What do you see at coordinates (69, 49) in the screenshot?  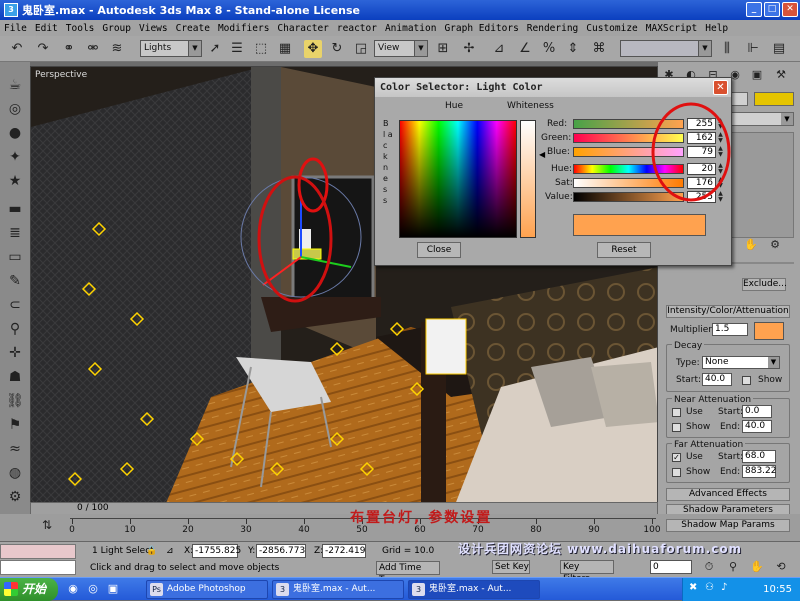 I see `link-icon: ⚭` at bounding box center [69, 49].